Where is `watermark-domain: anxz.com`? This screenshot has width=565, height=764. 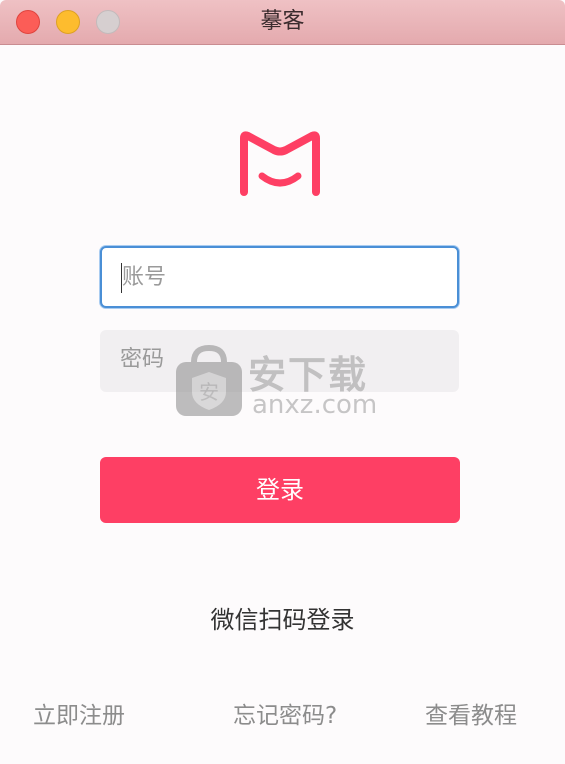
watermark-domain: anxz.com is located at coordinates (315, 405).